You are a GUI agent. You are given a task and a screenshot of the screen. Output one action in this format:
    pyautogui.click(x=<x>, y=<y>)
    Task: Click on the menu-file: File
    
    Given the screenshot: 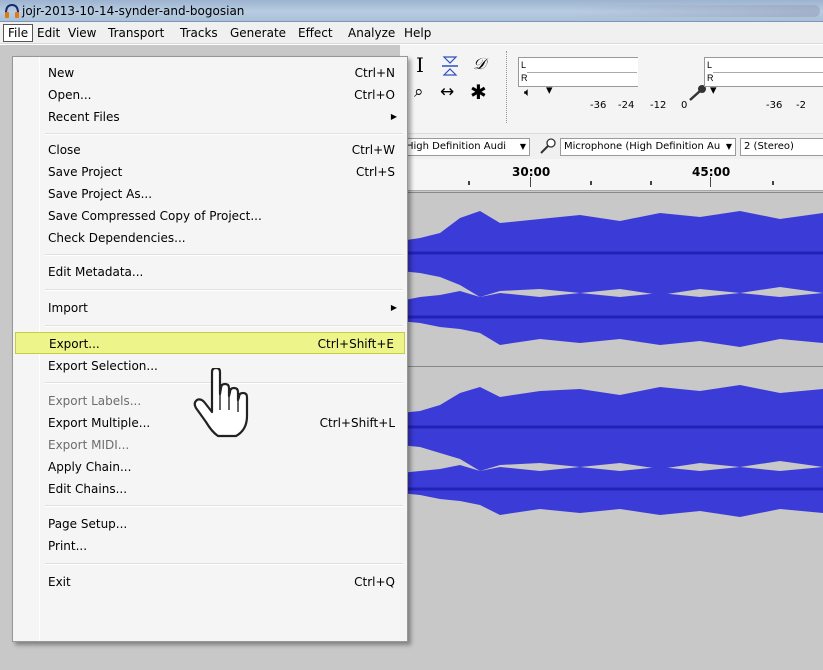 What is the action you would take?
    pyautogui.click(x=18, y=33)
    